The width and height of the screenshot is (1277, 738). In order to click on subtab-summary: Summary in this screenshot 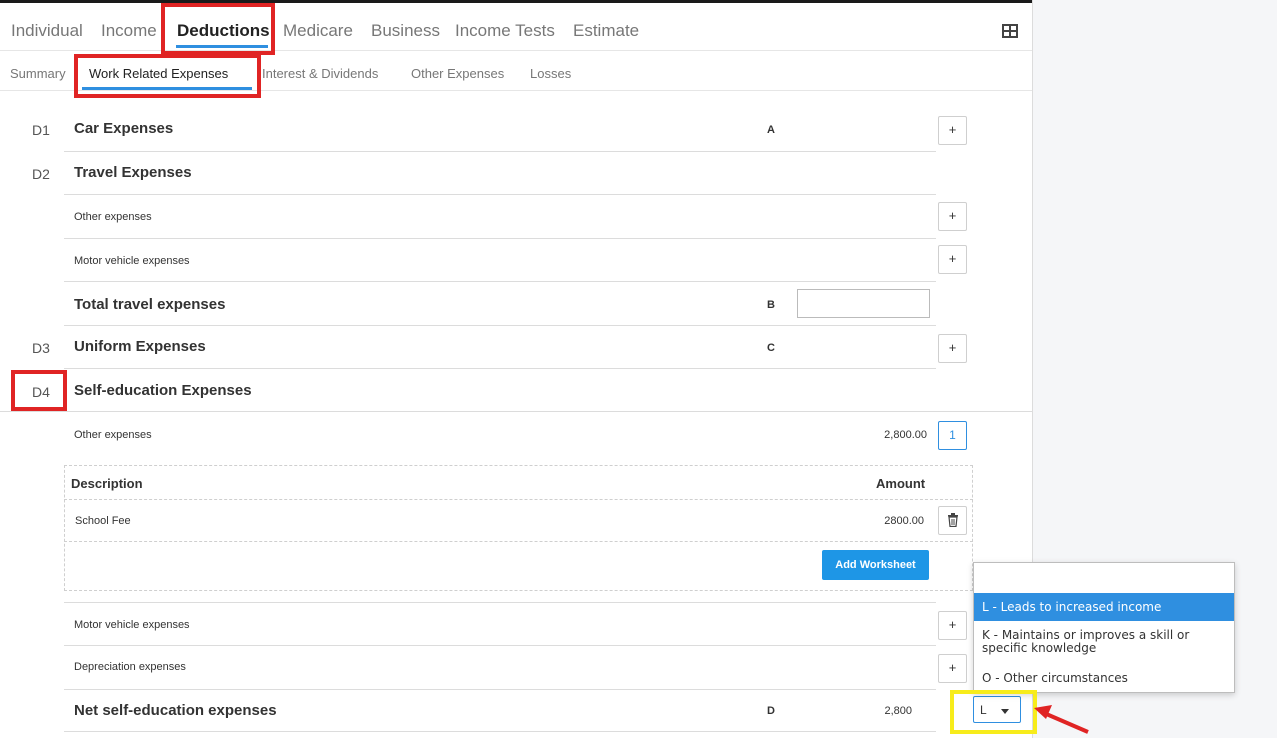, I will do `click(38, 73)`.